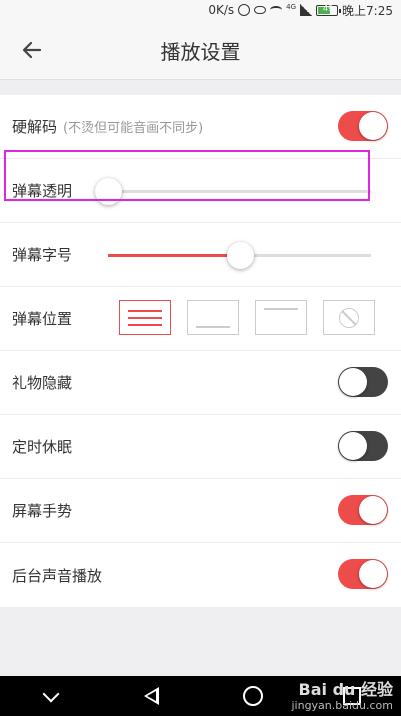 This screenshot has height=716, width=401. Describe the element at coordinates (35, 127) in the screenshot. I see `hw-decode-label: 硬解码` at that location.